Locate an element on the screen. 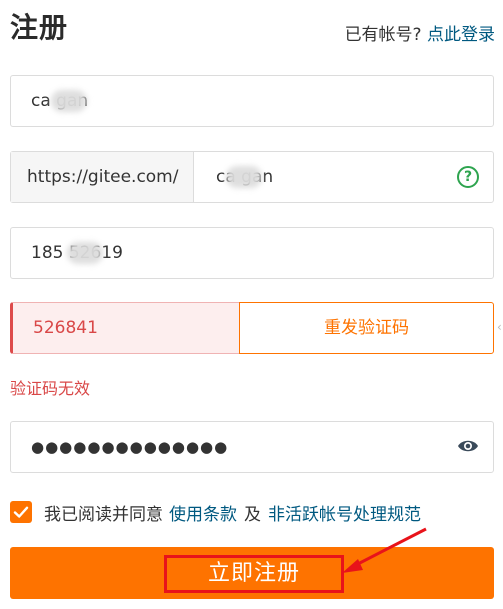 The width and height of the screenshot is (503, 609). help-icon: ? is located at coordinates (468, 177).